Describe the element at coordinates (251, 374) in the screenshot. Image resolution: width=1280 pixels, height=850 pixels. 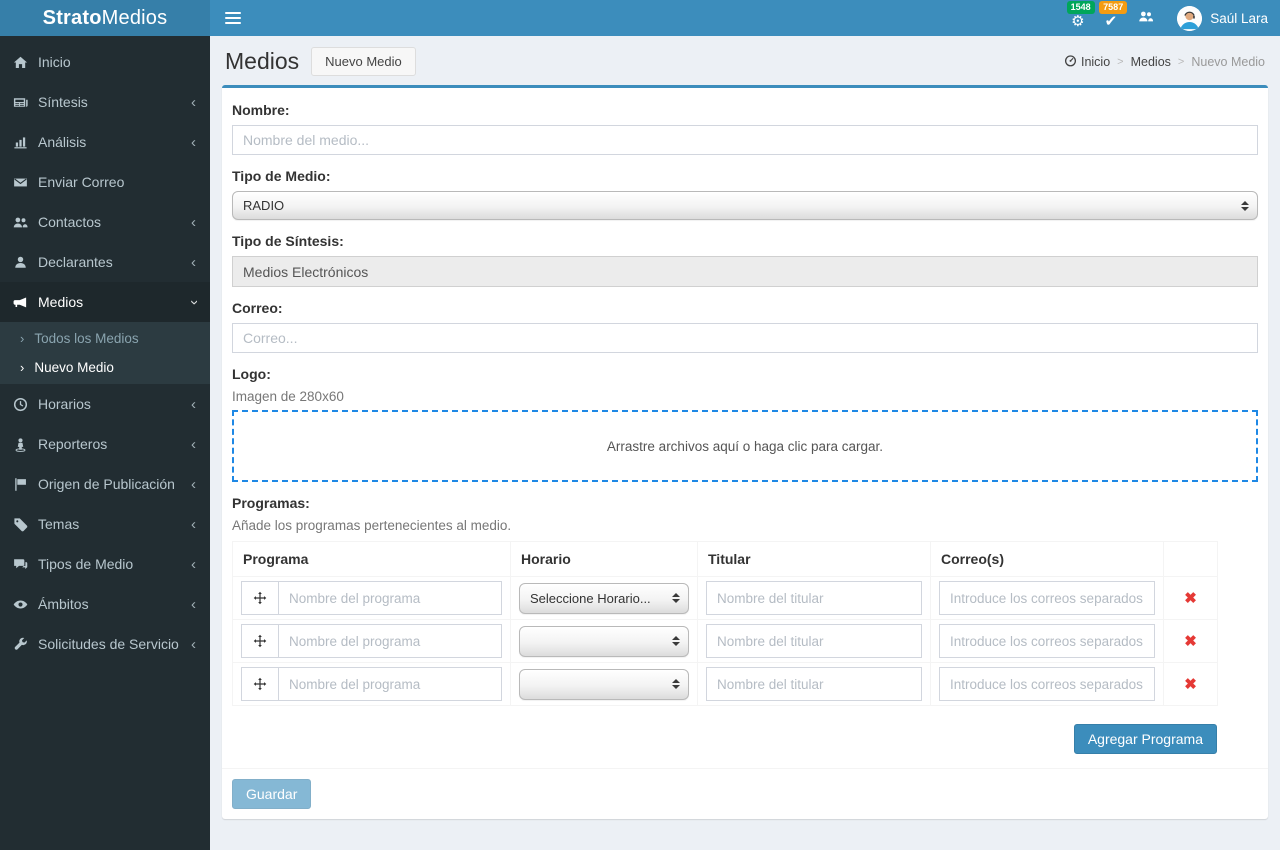
I see `logo-label: Logo:` at that location.